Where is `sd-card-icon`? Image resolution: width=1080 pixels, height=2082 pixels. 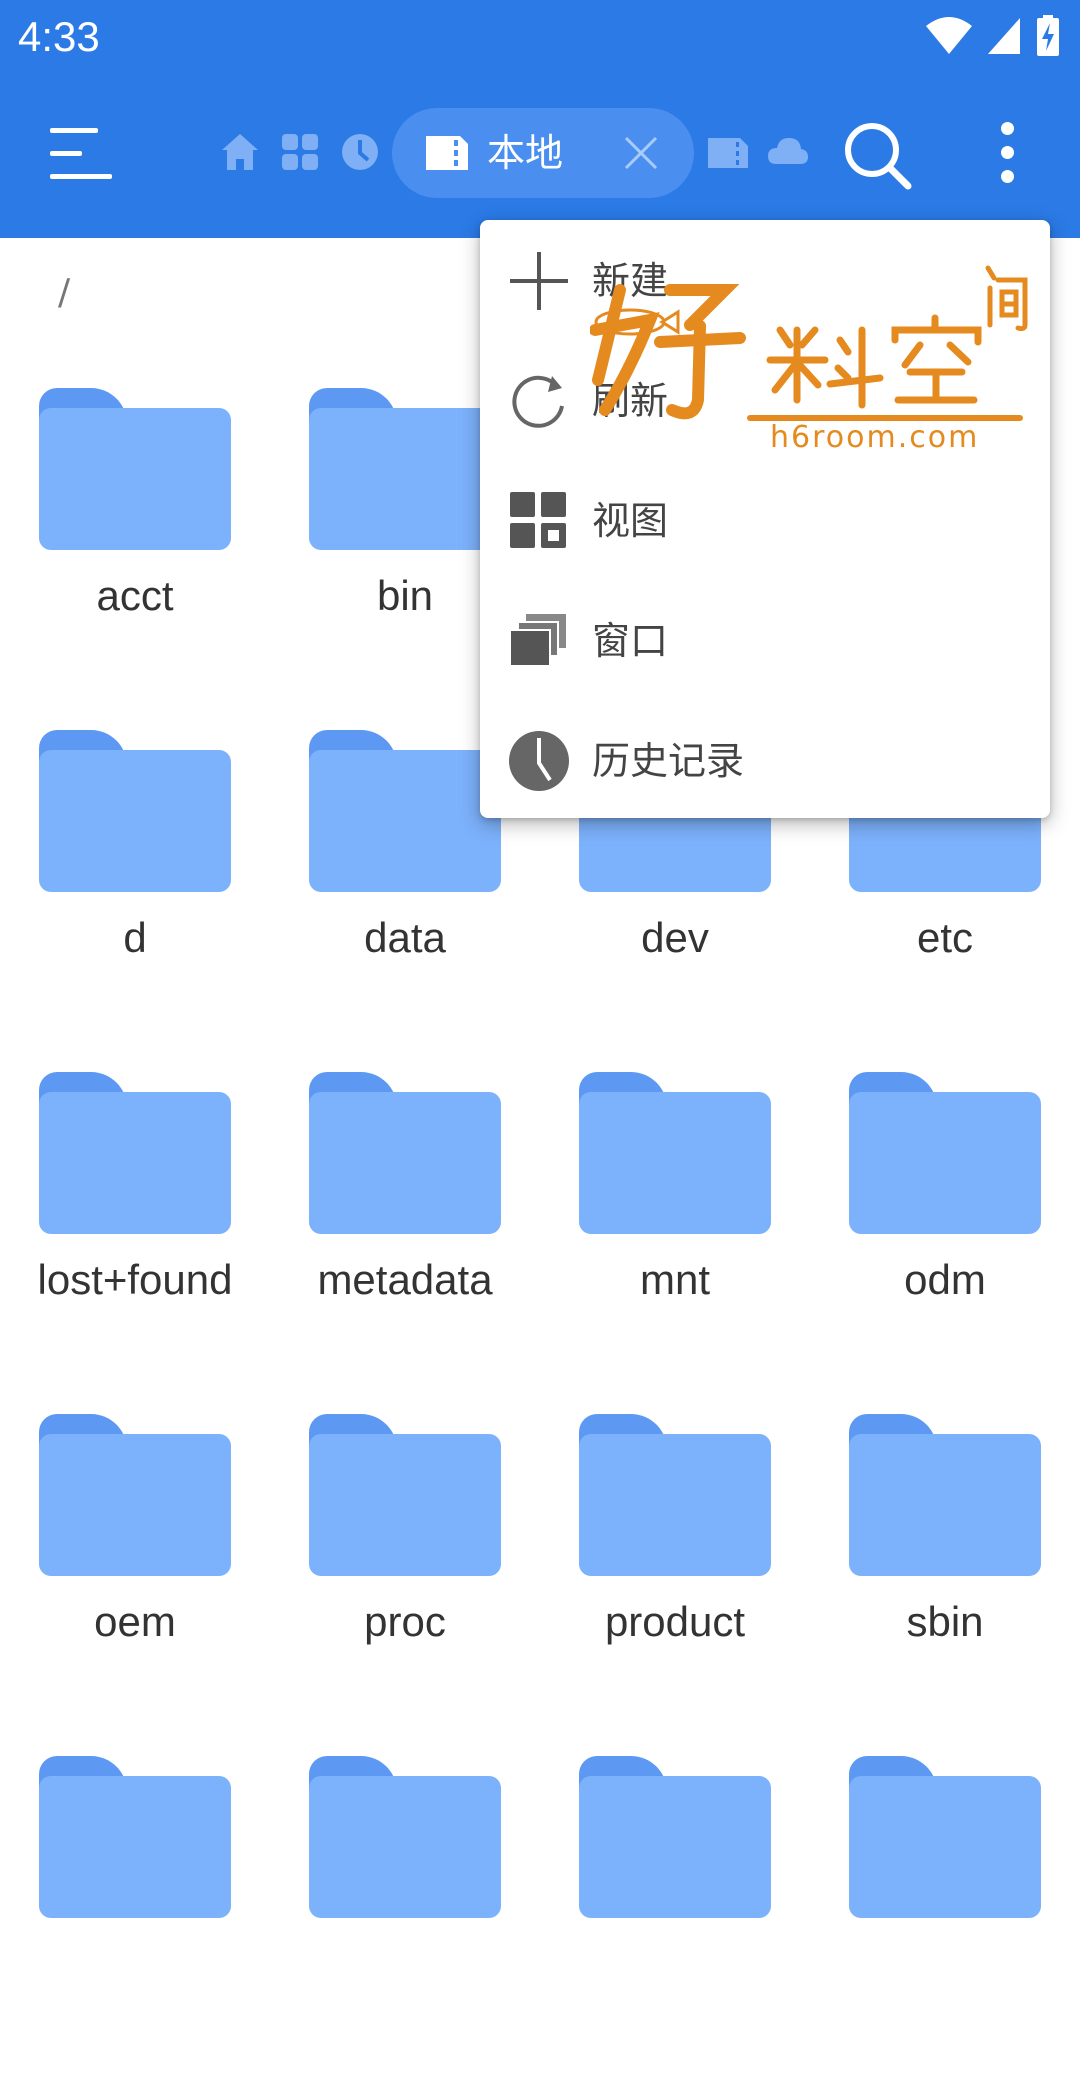 sd-card-icon is located at coordinates (447, 153).